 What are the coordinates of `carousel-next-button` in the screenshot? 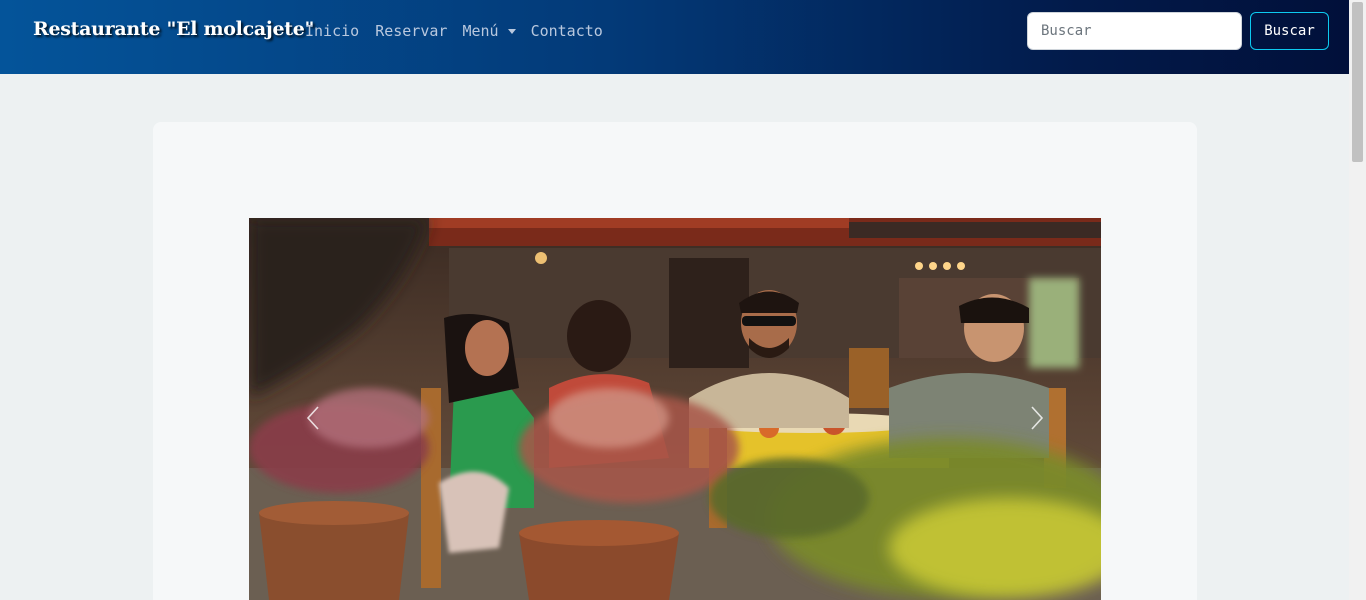 It's located at (1037, 418).